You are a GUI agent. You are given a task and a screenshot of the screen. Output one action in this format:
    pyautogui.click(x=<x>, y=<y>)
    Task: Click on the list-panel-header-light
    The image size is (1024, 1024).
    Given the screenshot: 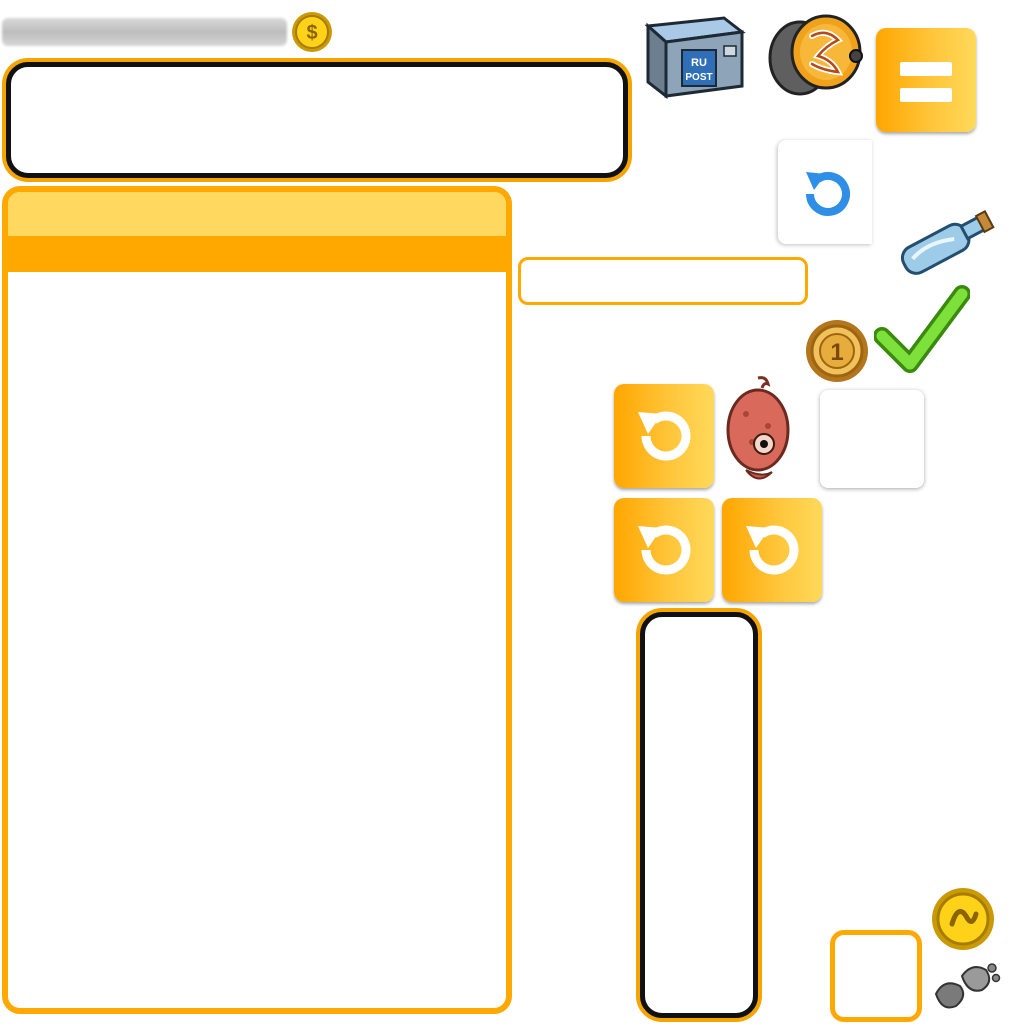 What is the action you would take?
    pyautogui.click(x=257, y=214)
    